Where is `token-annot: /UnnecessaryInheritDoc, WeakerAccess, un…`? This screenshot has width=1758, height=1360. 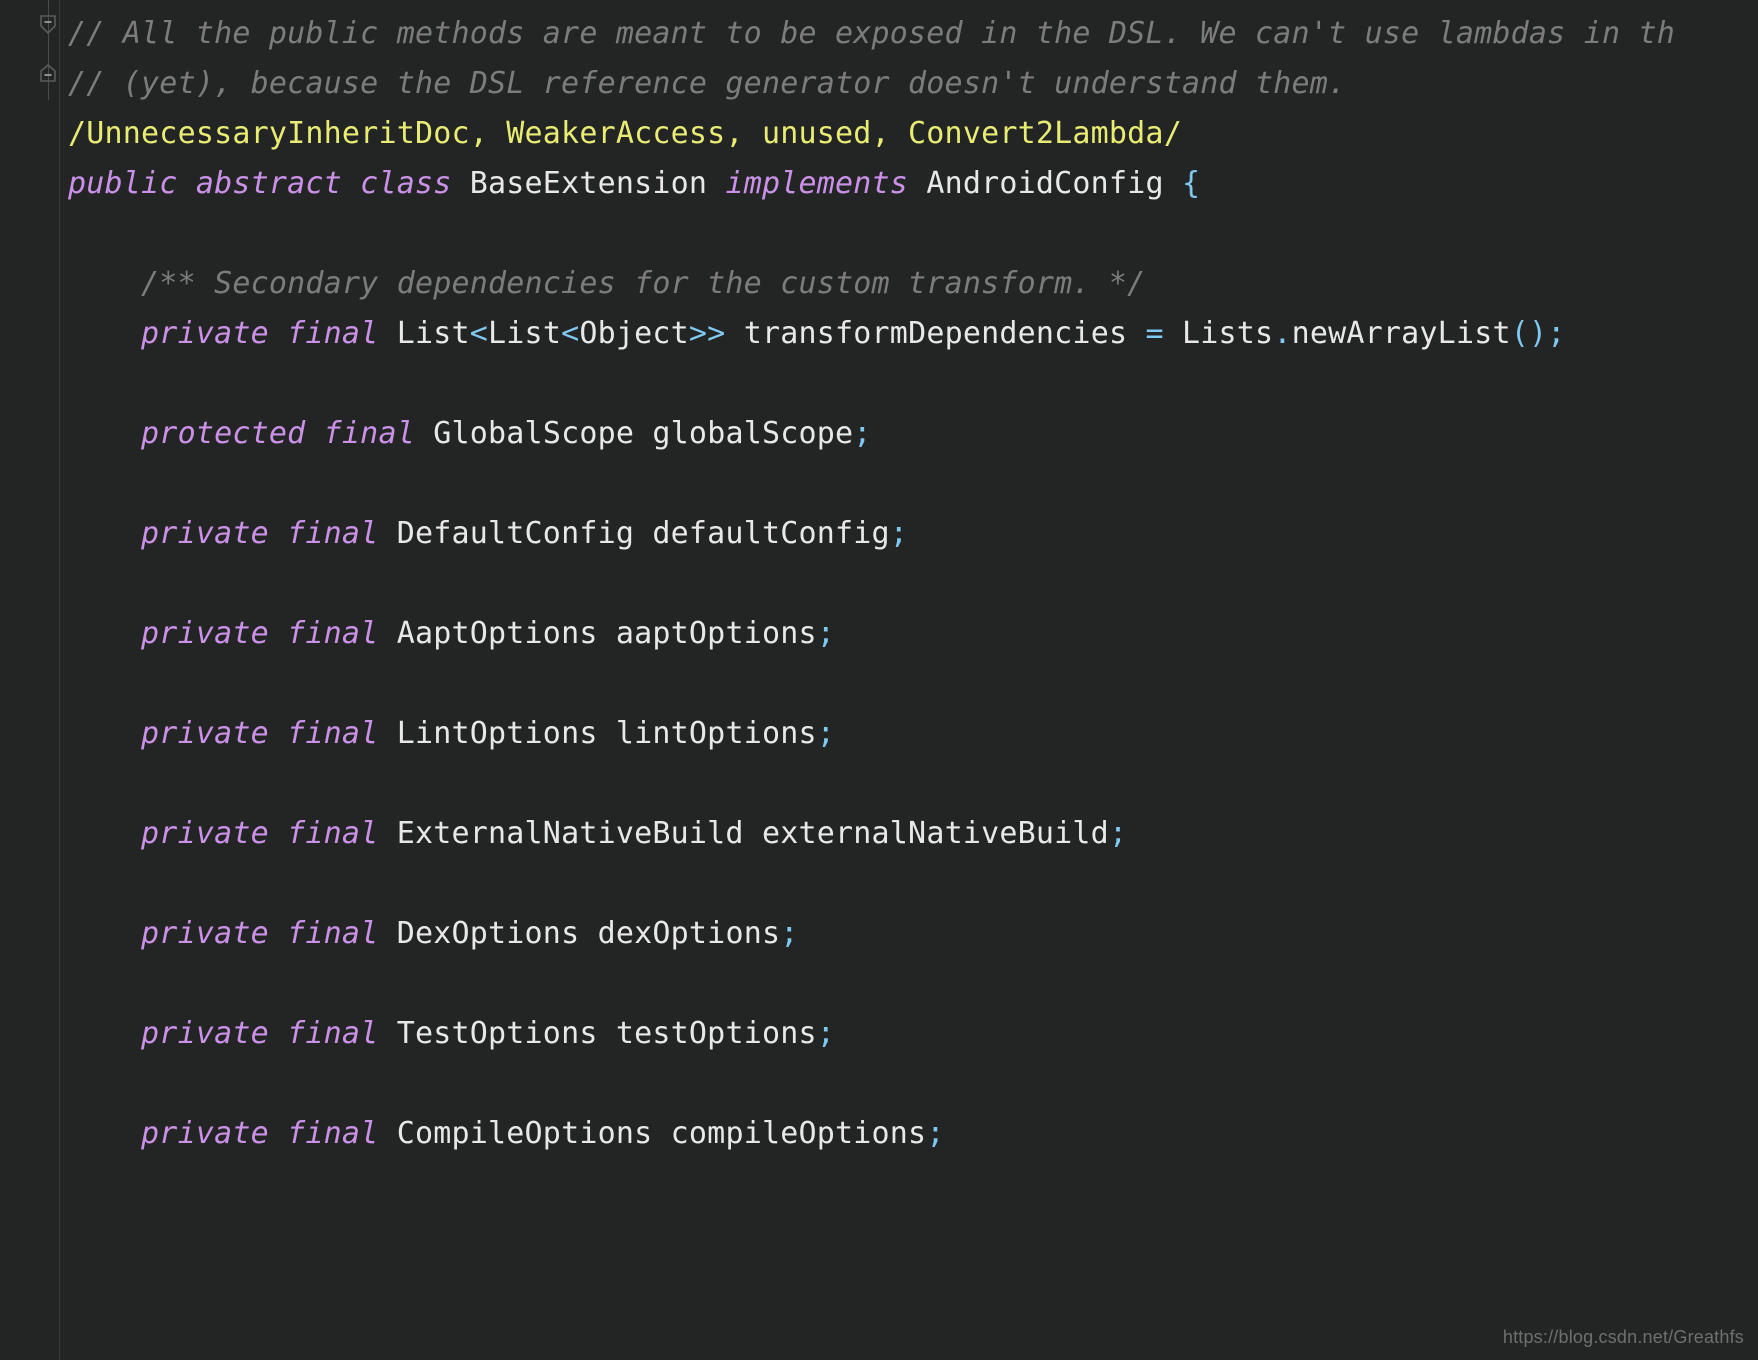
token-annot: /UnnecessaryInheritDoc, WeakerAccess, un… is located at coordinates (625, 133).